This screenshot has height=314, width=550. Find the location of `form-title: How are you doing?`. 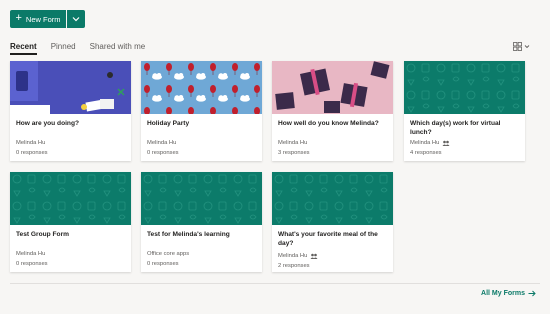

form-title: How are you doing? is located at coordinates (48, 123).